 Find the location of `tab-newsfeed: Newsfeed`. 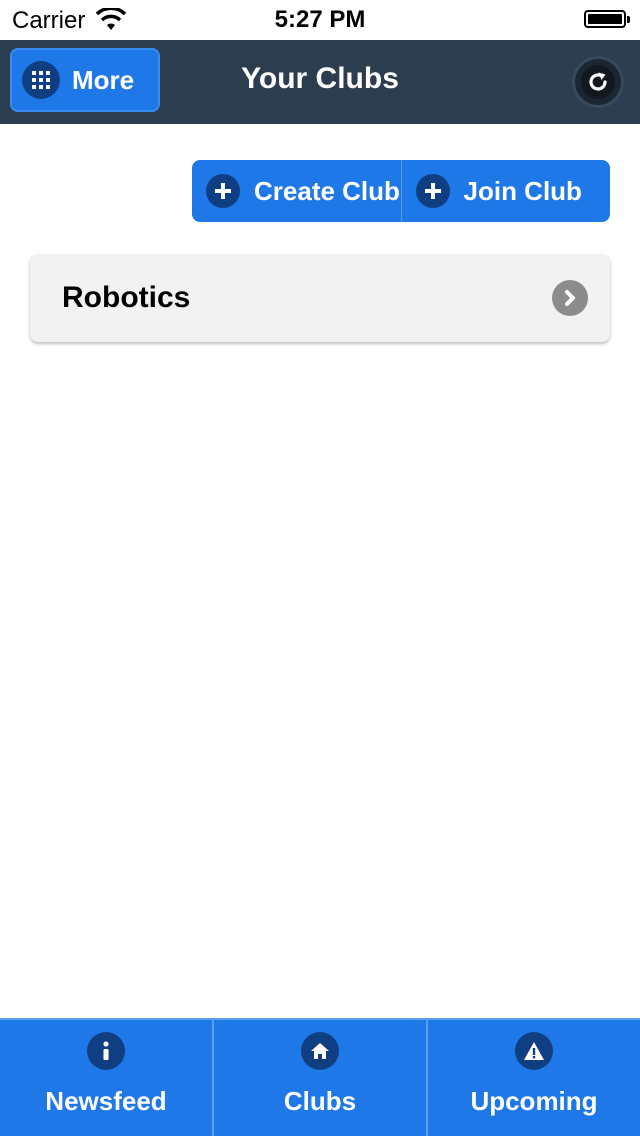

tab-newsfeed: Newsfeed is located at coordinates (106, 1078).